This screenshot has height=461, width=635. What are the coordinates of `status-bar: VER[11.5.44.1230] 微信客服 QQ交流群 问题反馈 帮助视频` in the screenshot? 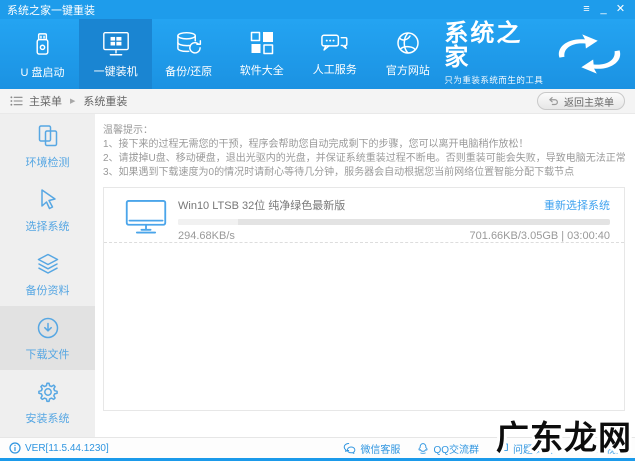 It's located at (317, 449).